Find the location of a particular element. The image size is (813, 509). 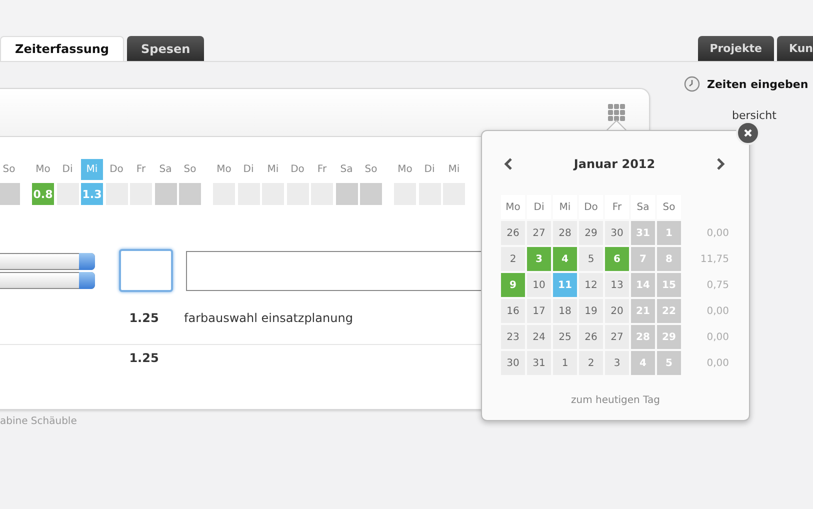

calendar-day: 13 is located at coordinates (617, 285).